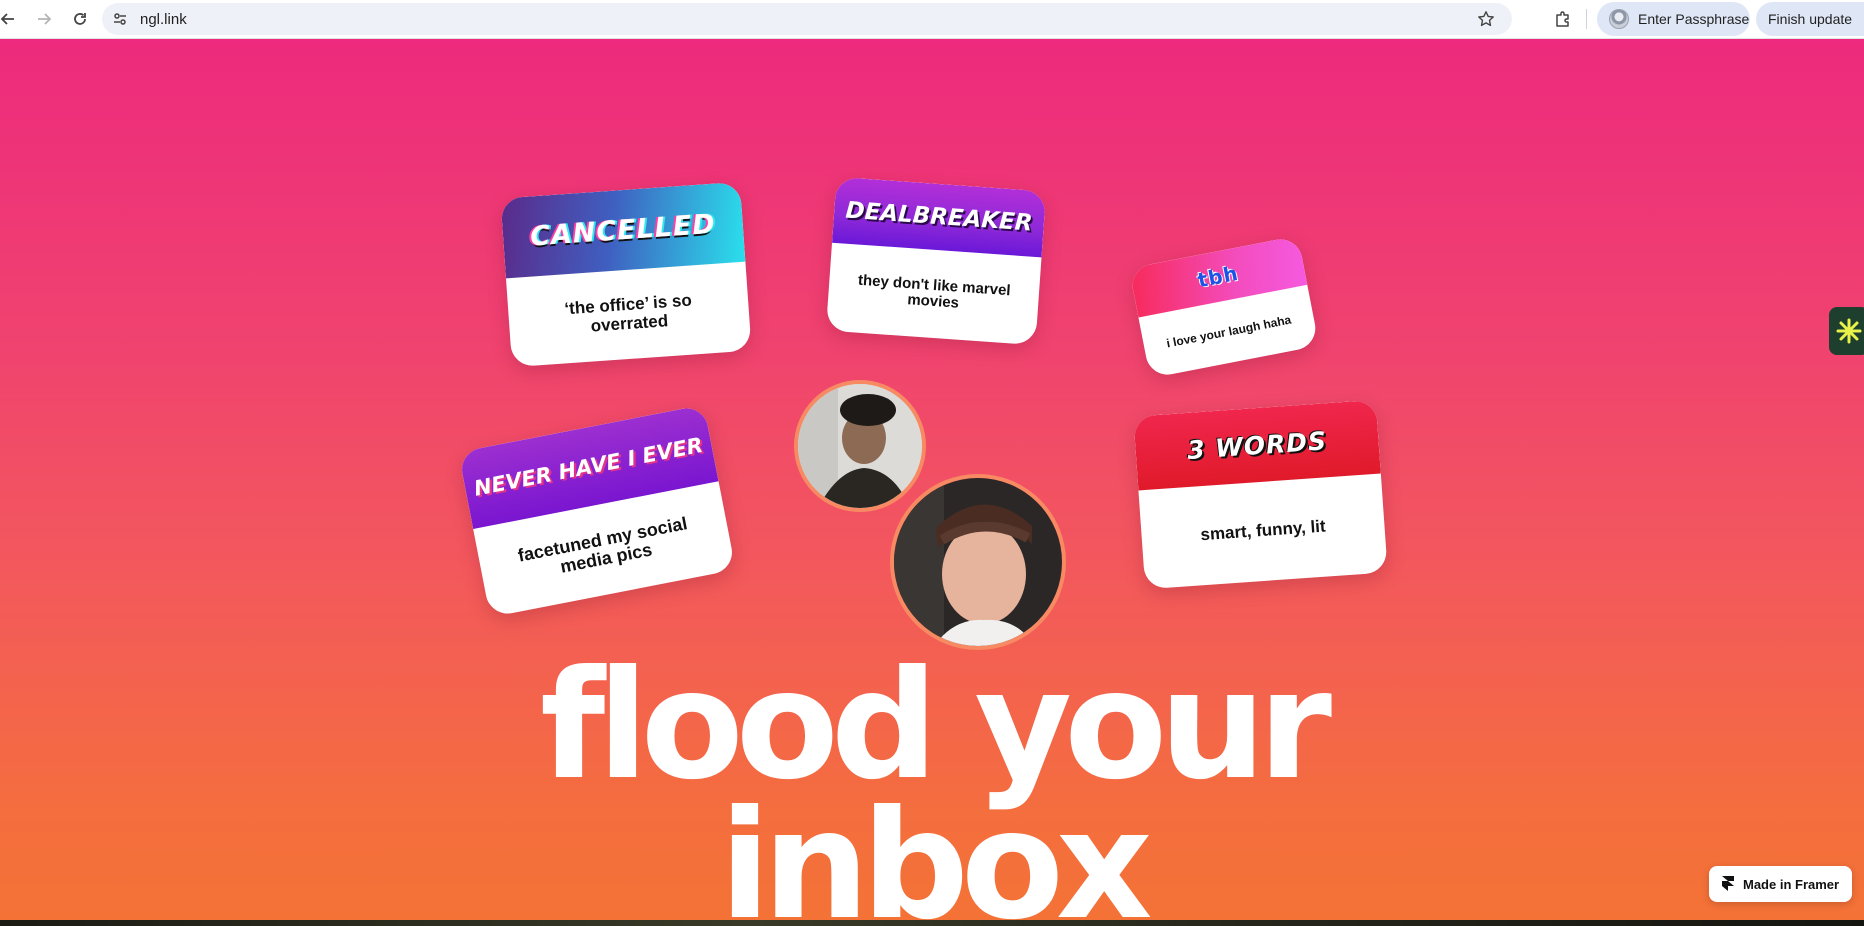  I want to click on card-tbh: tbh i love your laugh haha, so click(1224, 307).